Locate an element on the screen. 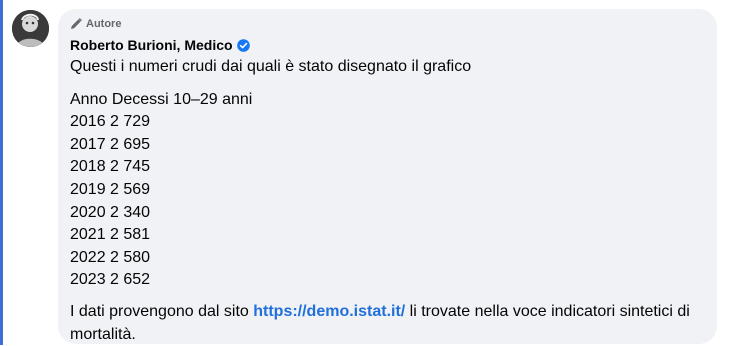 Image resolution: width=734 pixels, height=346 pixels. author-name-link: Roberto Burioni, Medico is located at coordinates (151, 45).